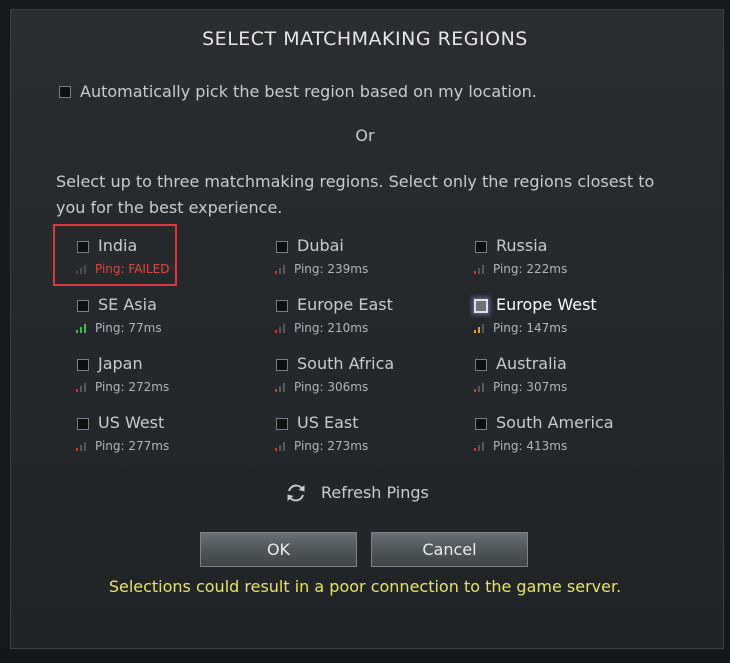  I want to click on ping-value: Ping: 413ms, so click(530, 446).